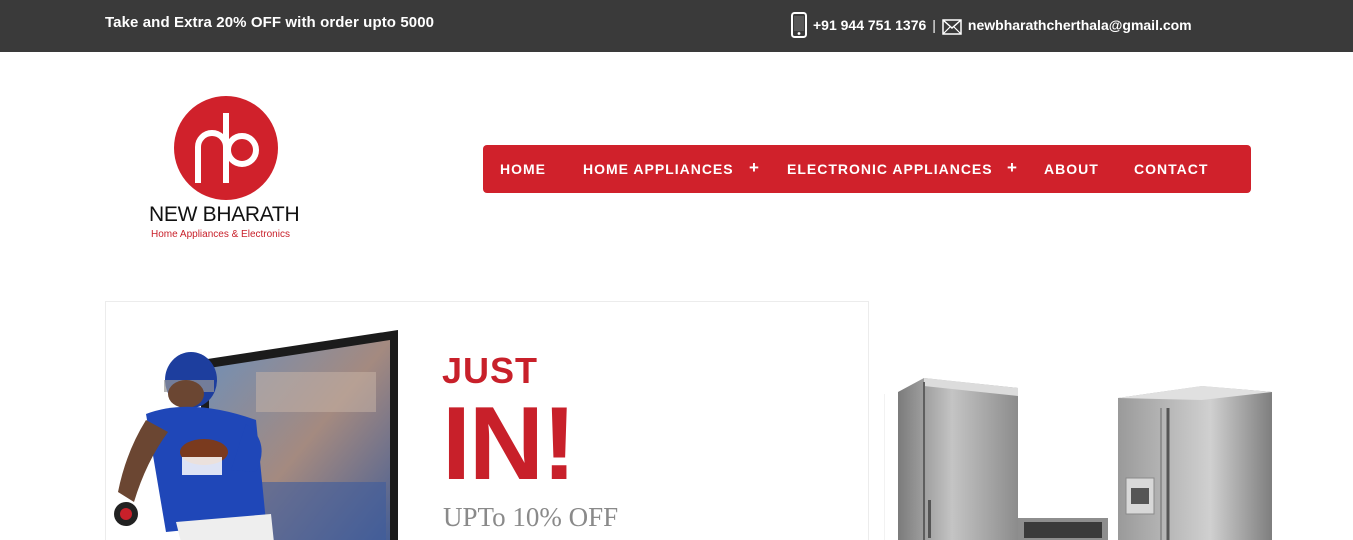 The height and width of the screenshot is (540, 1353). What do you see at coordinates (523, 169) in the screenshot?
I see `nav-item-home: HOME` at bounding box center [523, 169].